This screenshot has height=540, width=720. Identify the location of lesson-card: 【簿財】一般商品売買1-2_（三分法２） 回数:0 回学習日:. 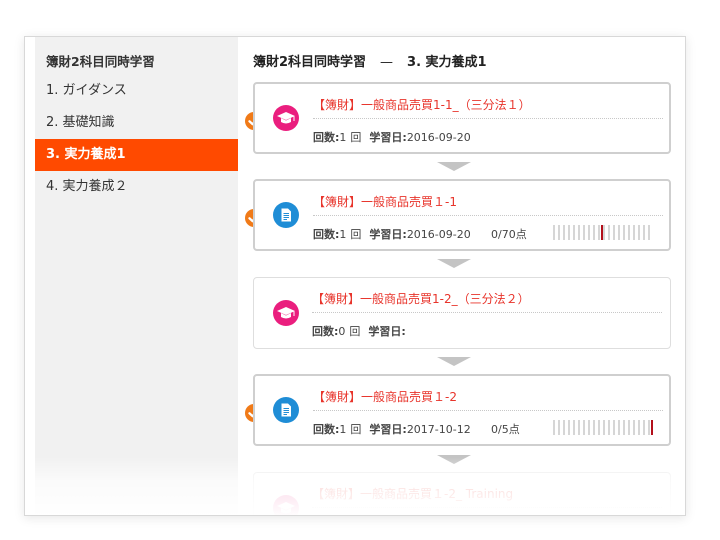
(462, 313).